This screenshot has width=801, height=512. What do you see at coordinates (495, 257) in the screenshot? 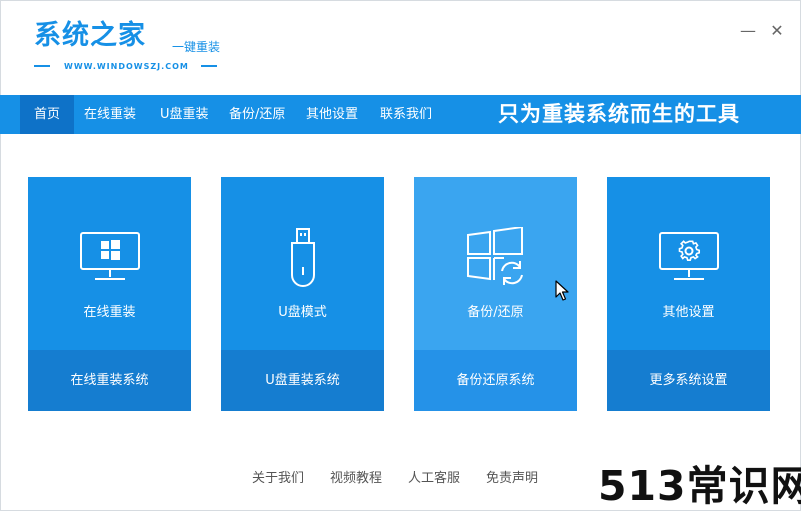
I see `windows-restore-icon` at bounding box center [495, 257].